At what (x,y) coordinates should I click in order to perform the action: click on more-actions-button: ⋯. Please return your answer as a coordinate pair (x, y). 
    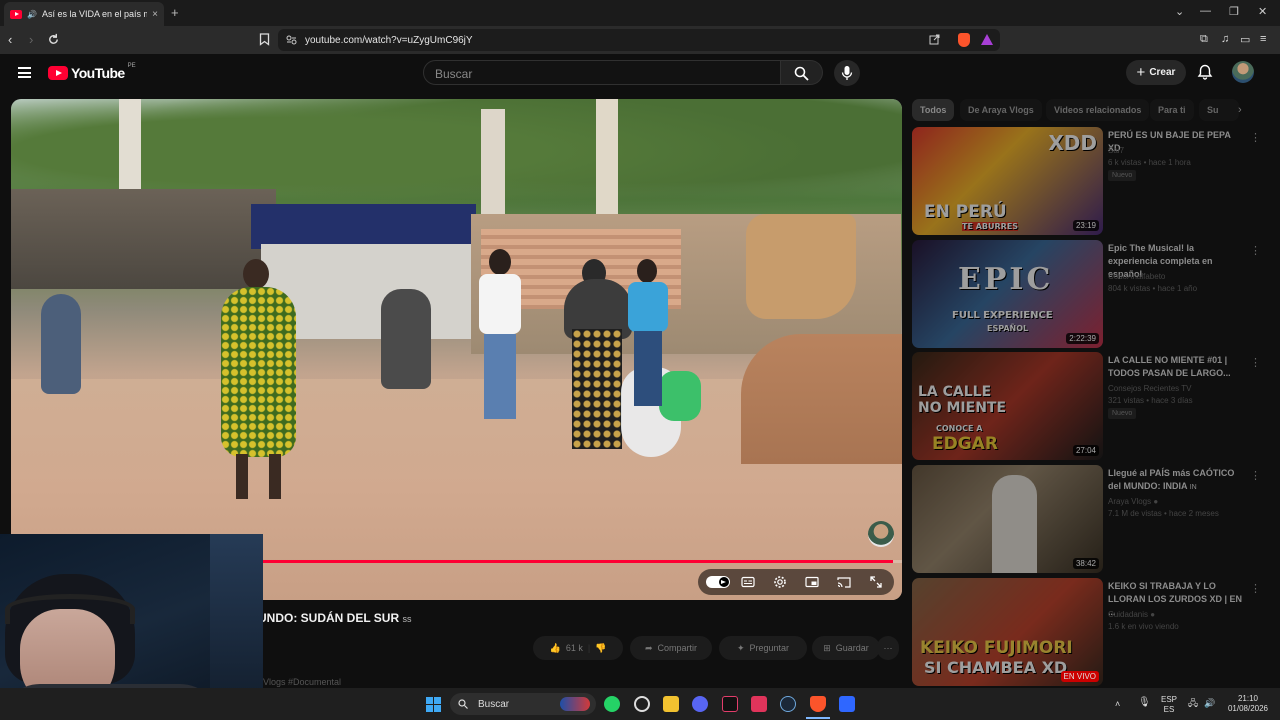
    Looking at the image, I should click on (888, 648).